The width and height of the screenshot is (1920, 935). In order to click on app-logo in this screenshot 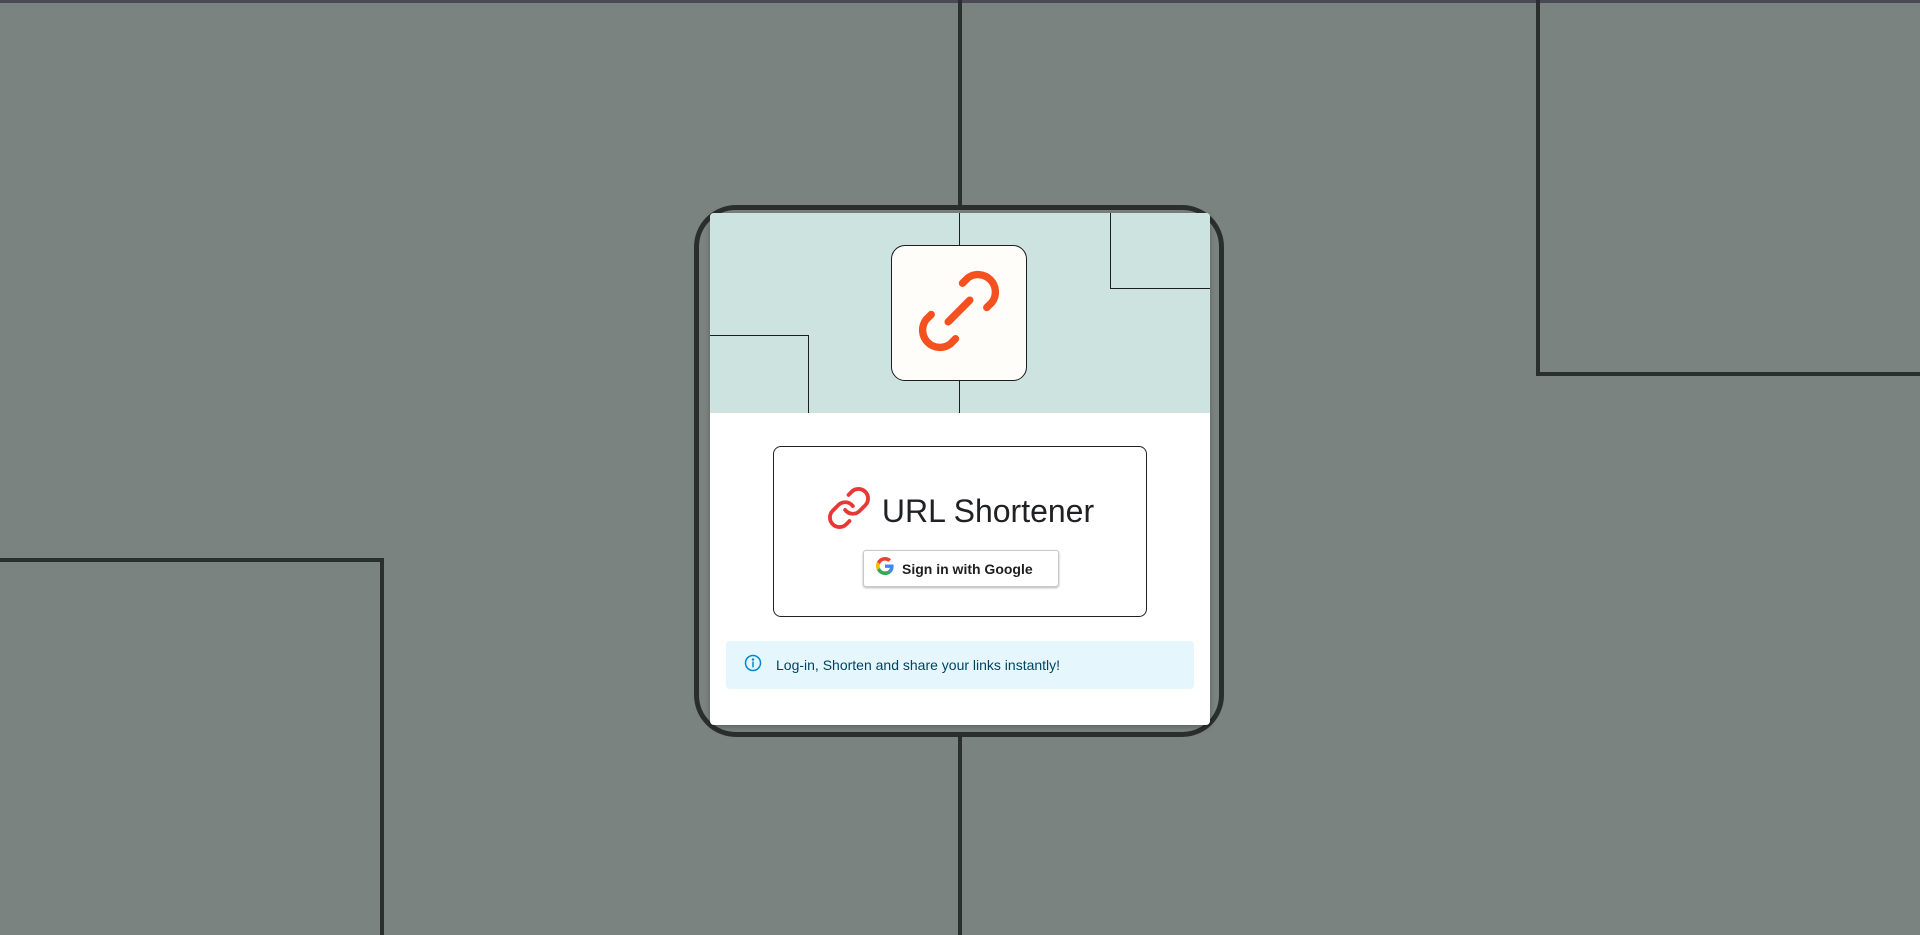, I will do `click(959, 313)`.